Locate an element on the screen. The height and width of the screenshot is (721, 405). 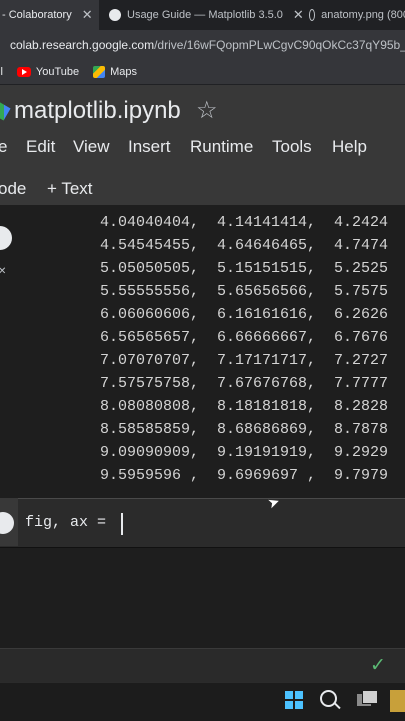
url-host: colab.research.google.com is located at coordinates (82, 45).